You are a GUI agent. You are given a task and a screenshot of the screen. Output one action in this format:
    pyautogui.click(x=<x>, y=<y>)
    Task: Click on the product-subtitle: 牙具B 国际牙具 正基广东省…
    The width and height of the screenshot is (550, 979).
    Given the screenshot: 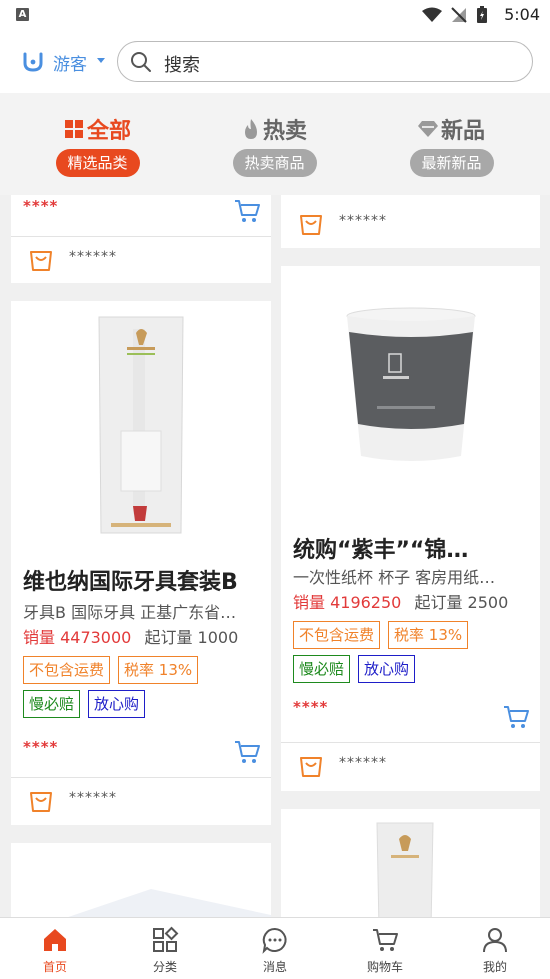 What is the action you would take?
    pyautogui.click(x=130, y=612)
    